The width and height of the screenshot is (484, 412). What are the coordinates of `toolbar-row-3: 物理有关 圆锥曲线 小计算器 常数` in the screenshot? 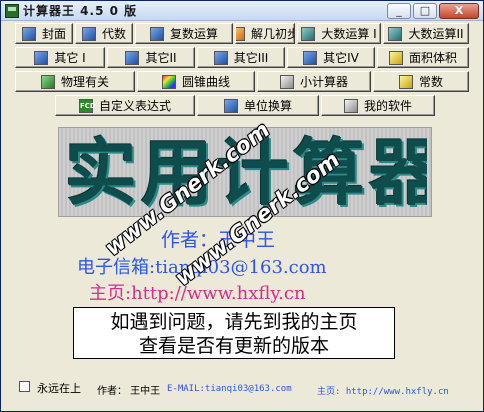 It's located at (242, 81).